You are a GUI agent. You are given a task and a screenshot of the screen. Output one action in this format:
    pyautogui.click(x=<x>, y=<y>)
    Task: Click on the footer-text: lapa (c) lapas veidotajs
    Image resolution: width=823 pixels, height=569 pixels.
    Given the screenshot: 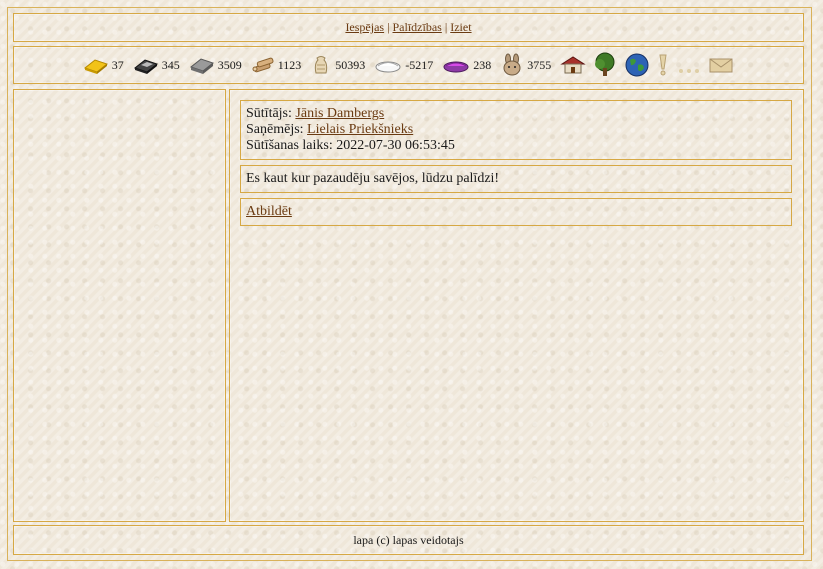 What is the action you would take?
    pyautogui.click(x=408, y=540)
    